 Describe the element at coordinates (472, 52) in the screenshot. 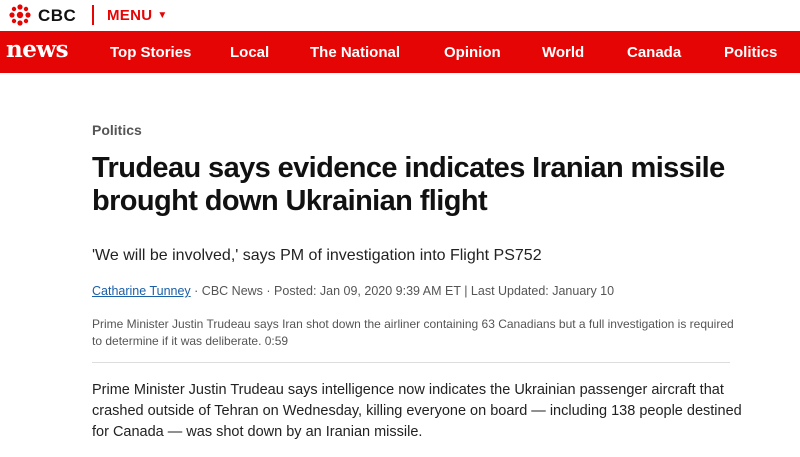

I see `nav-item-opinion: Opinion` at that location.